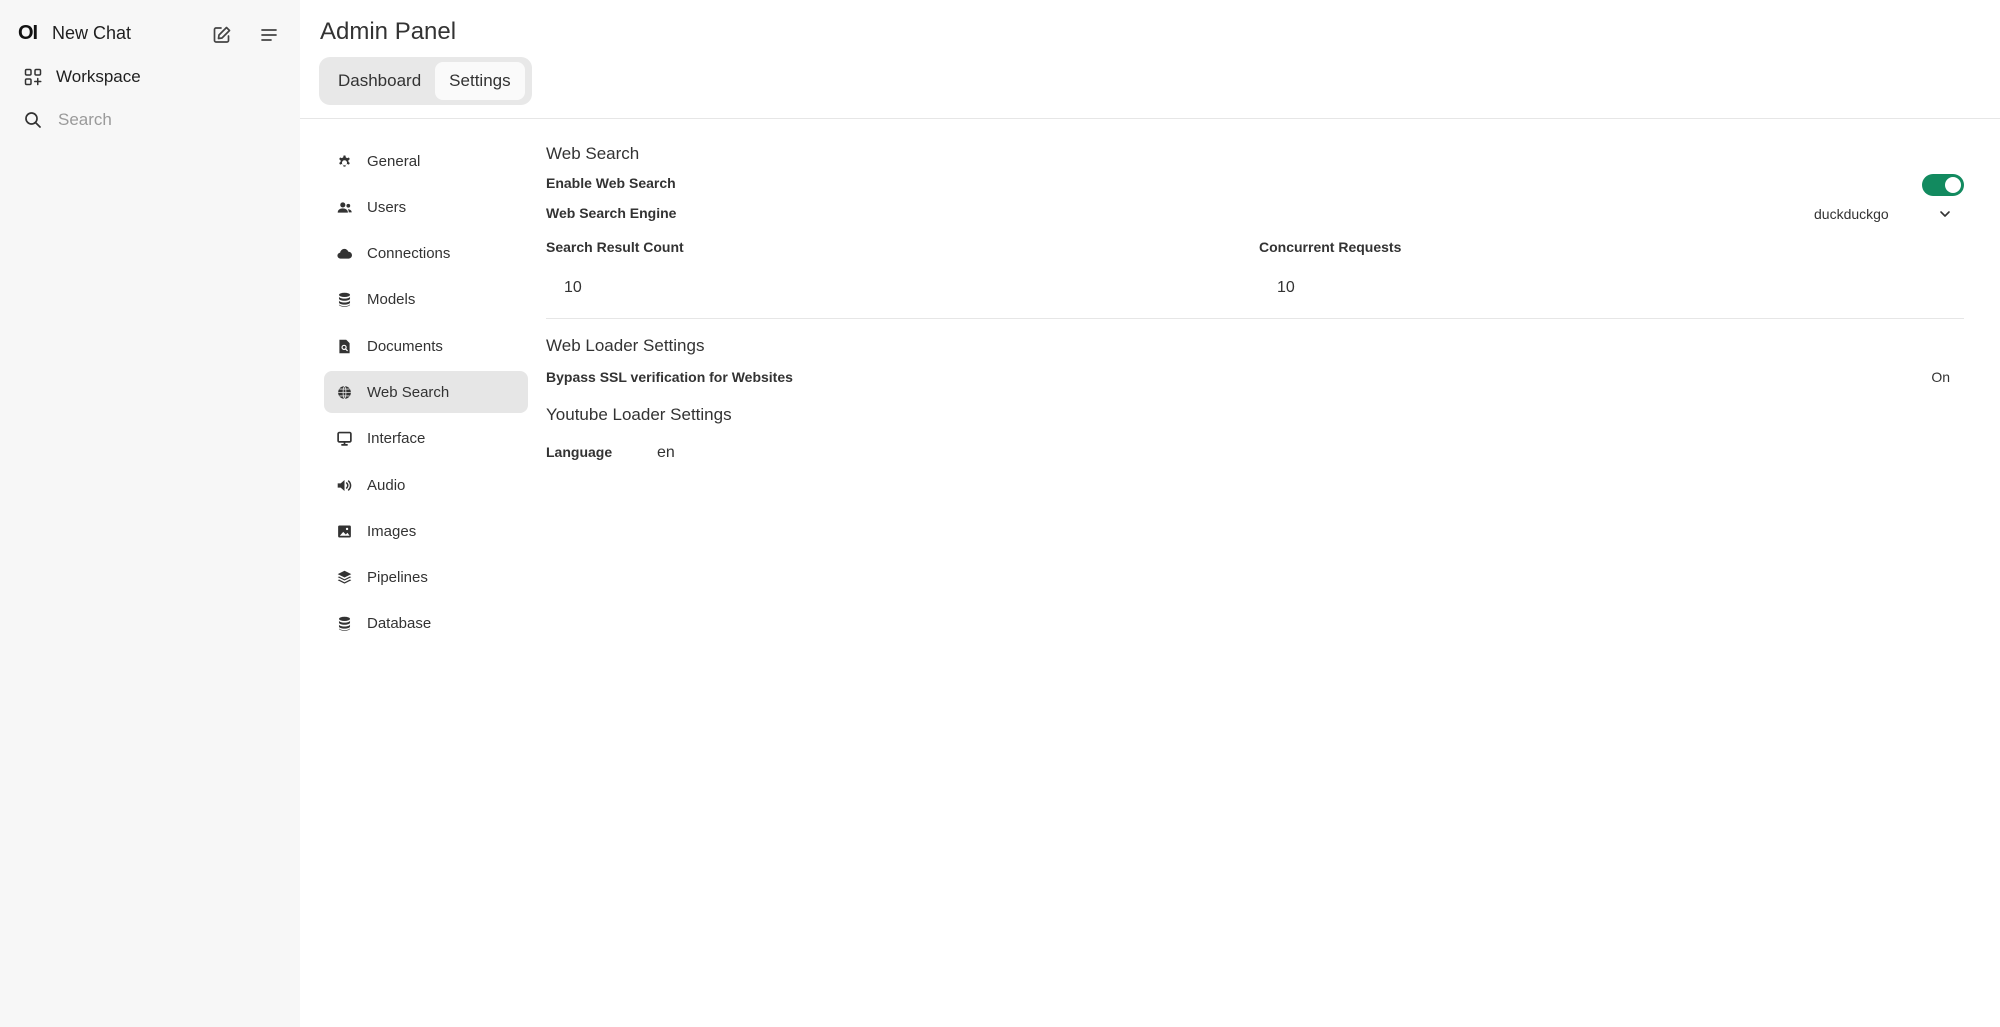 Image resolution: width=2000 pixels, height=1027 pixels. Describe the element at coordinates (593, 153) in the screenshot. I see `web-search-heading: Web Search` at that location.